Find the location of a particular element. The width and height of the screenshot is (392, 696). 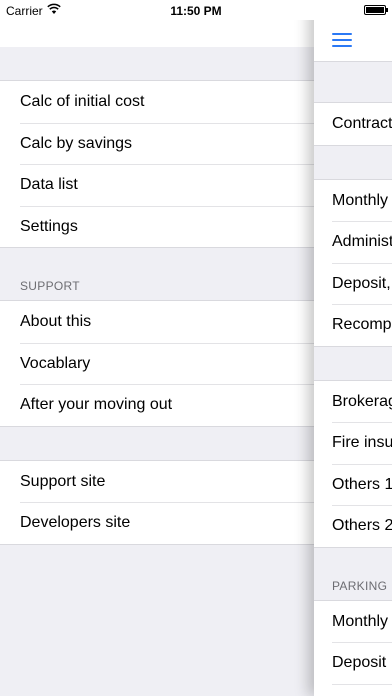

battery-fill is located at coordinates (375, 10).